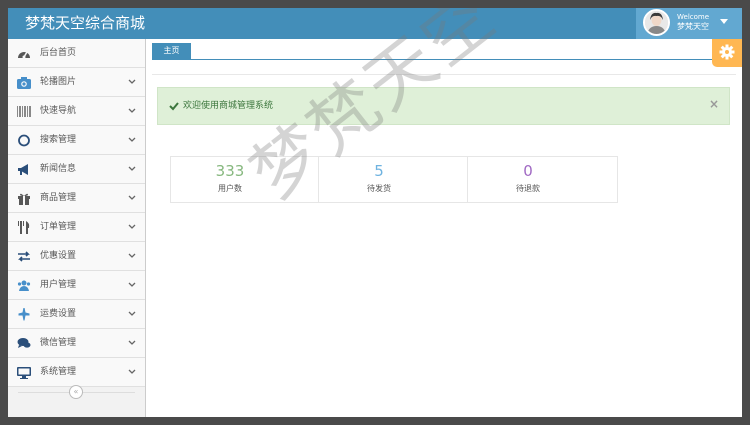 The height and width of the screenshot is (425, 750). Describe the element at coordinates (228, 106) in the screenshot. I see `alert-message: 欢迎使用商城管理系统` at that location.